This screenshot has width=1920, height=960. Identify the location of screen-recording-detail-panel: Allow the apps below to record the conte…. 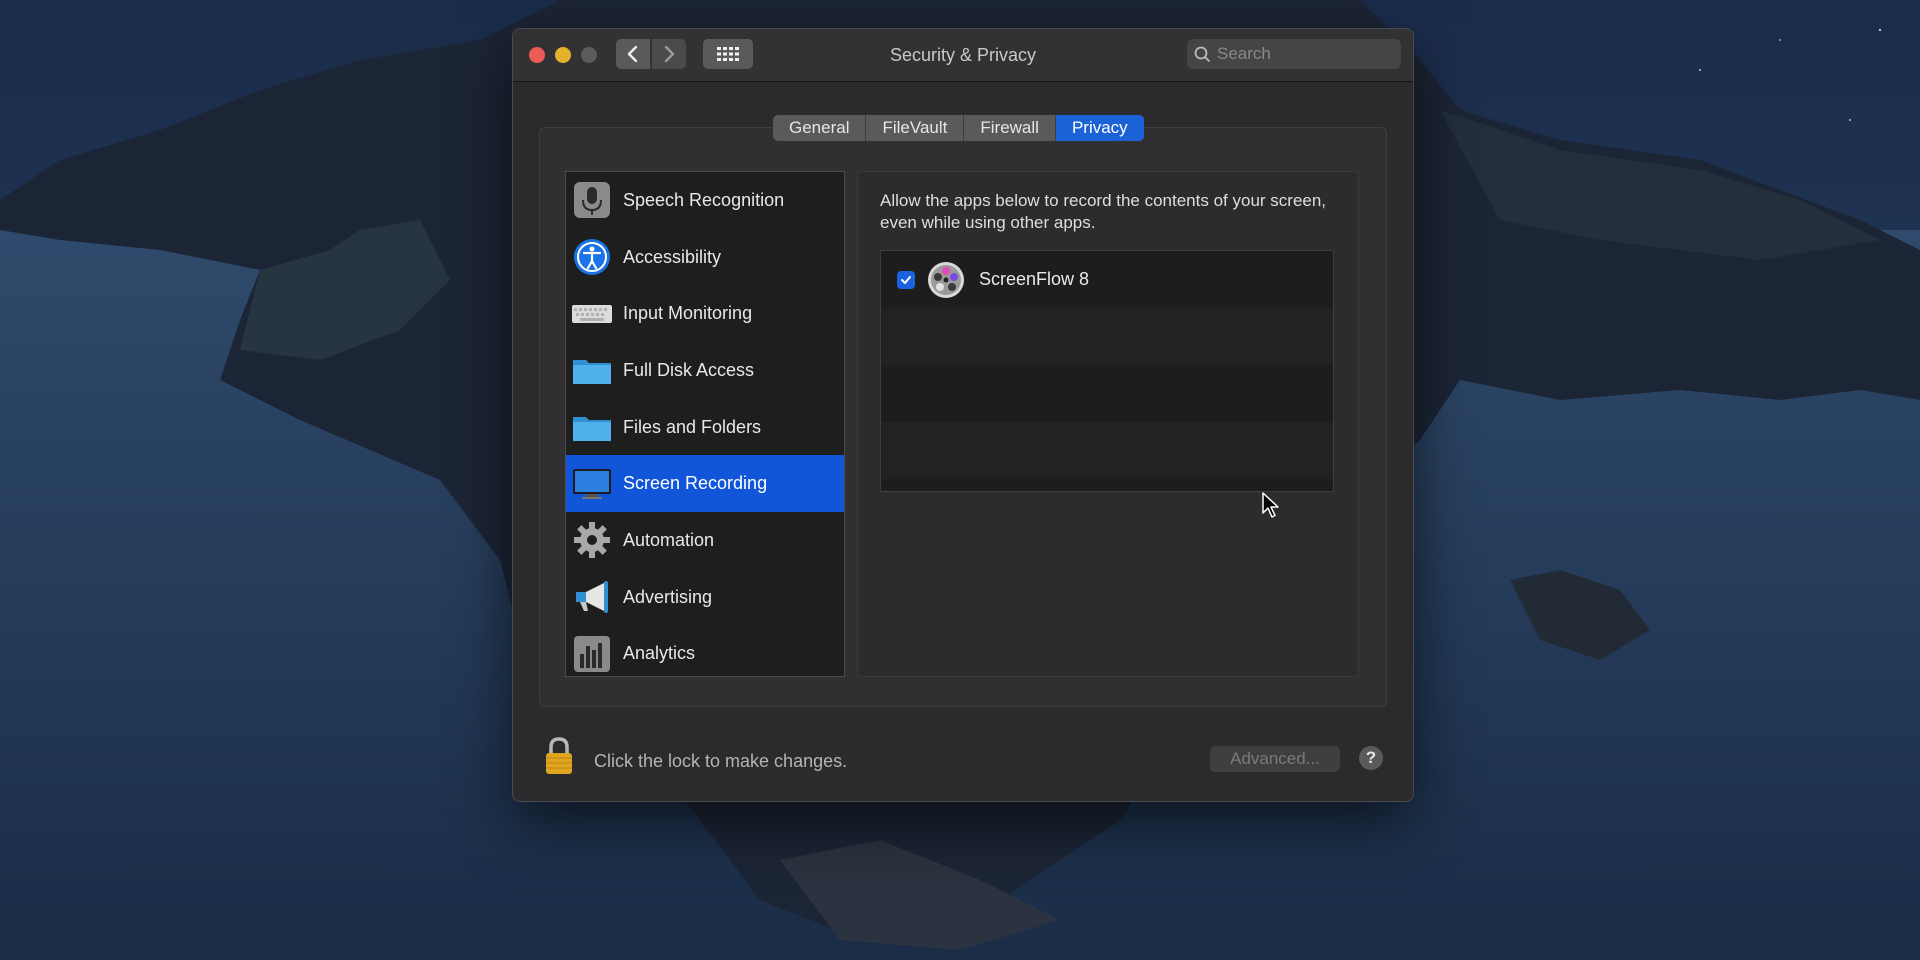
(1108, 424).